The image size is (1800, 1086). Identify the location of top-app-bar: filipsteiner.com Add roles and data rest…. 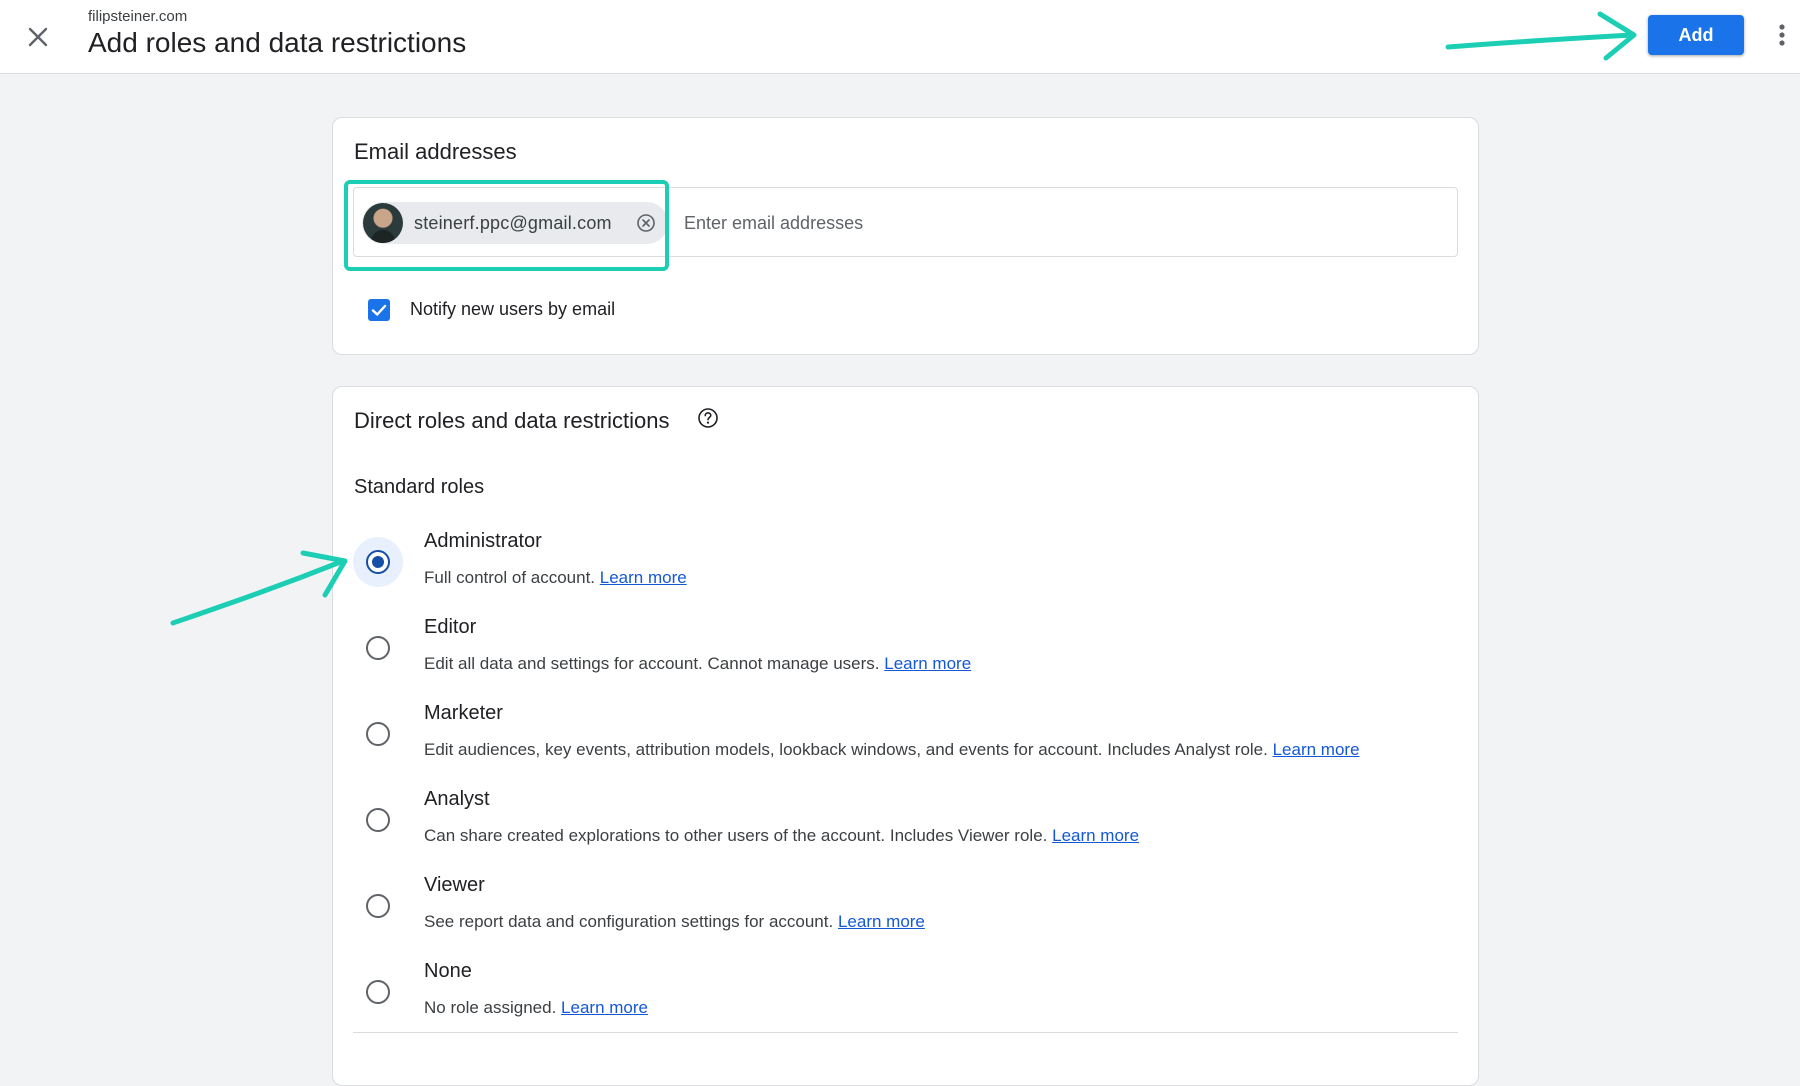
(900, 37).